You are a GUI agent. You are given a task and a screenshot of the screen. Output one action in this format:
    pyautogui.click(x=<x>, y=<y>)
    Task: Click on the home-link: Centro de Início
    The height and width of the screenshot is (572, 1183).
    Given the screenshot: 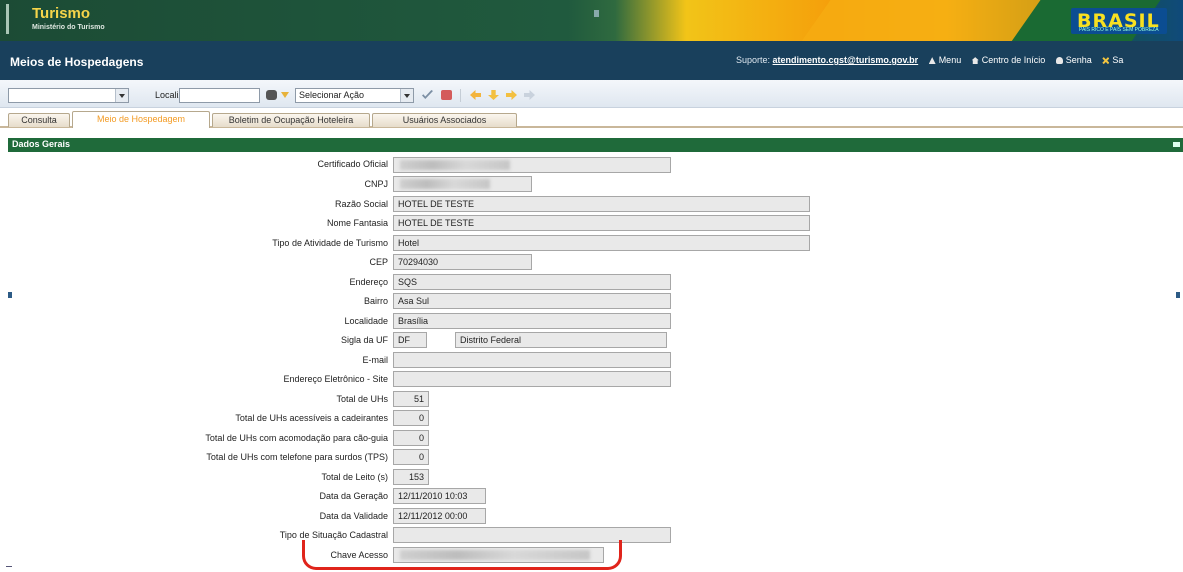 What is the action you would take?
    pyautogui.click(x=1008, y=60)
    